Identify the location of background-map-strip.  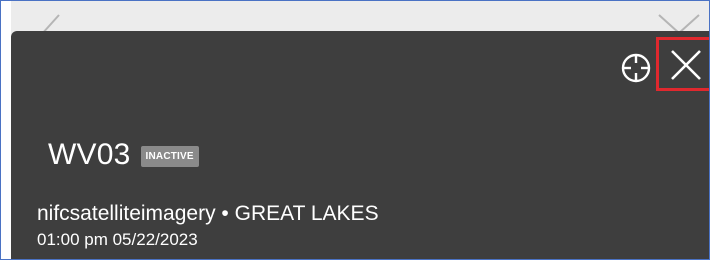
(360, 18).